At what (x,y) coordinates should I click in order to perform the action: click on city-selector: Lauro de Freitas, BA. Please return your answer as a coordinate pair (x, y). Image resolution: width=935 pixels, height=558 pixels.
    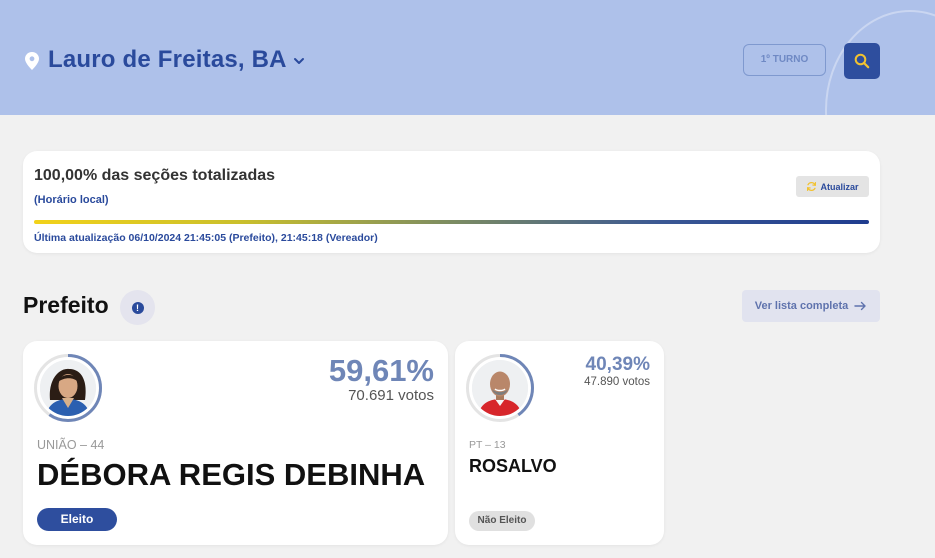
    Looking at the image, I should click on (167, 60).